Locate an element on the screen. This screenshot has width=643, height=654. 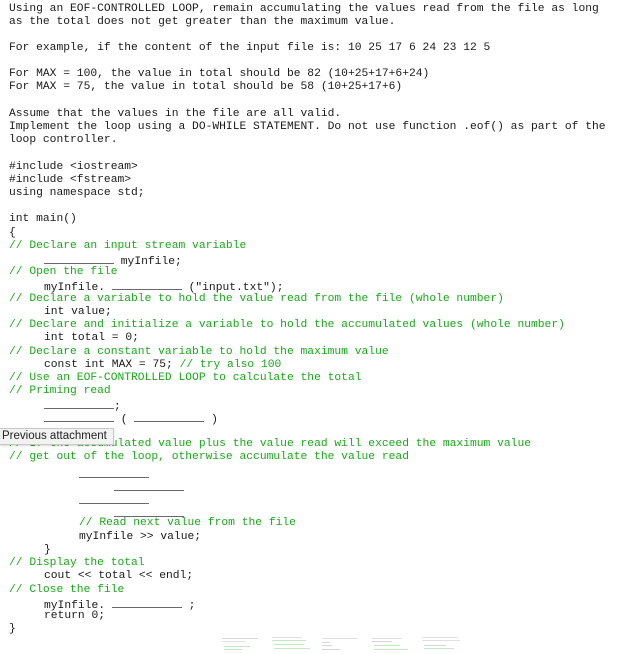
stream-var: myInfile; is located at coordinates (148, 262).